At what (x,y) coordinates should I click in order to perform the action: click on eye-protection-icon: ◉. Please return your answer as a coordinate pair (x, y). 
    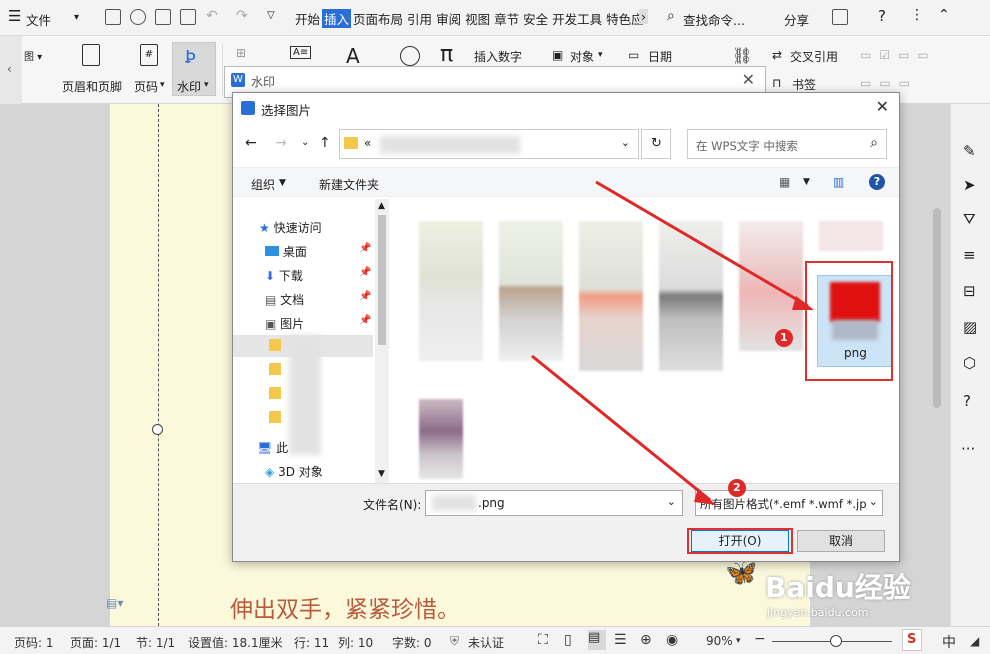
    Looking at the image, I should click on (672, 640).